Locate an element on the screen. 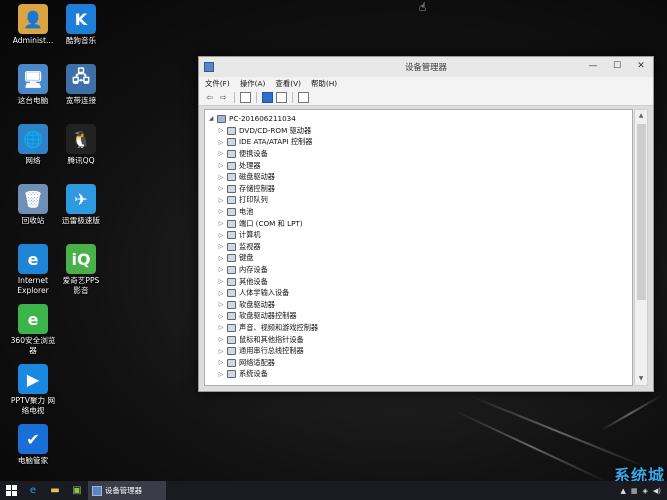 The height and width of the screenshot is (500, 667). tree-item: ▷ 端口 (COM 和 LPT) is located at coordinates (260, 224).